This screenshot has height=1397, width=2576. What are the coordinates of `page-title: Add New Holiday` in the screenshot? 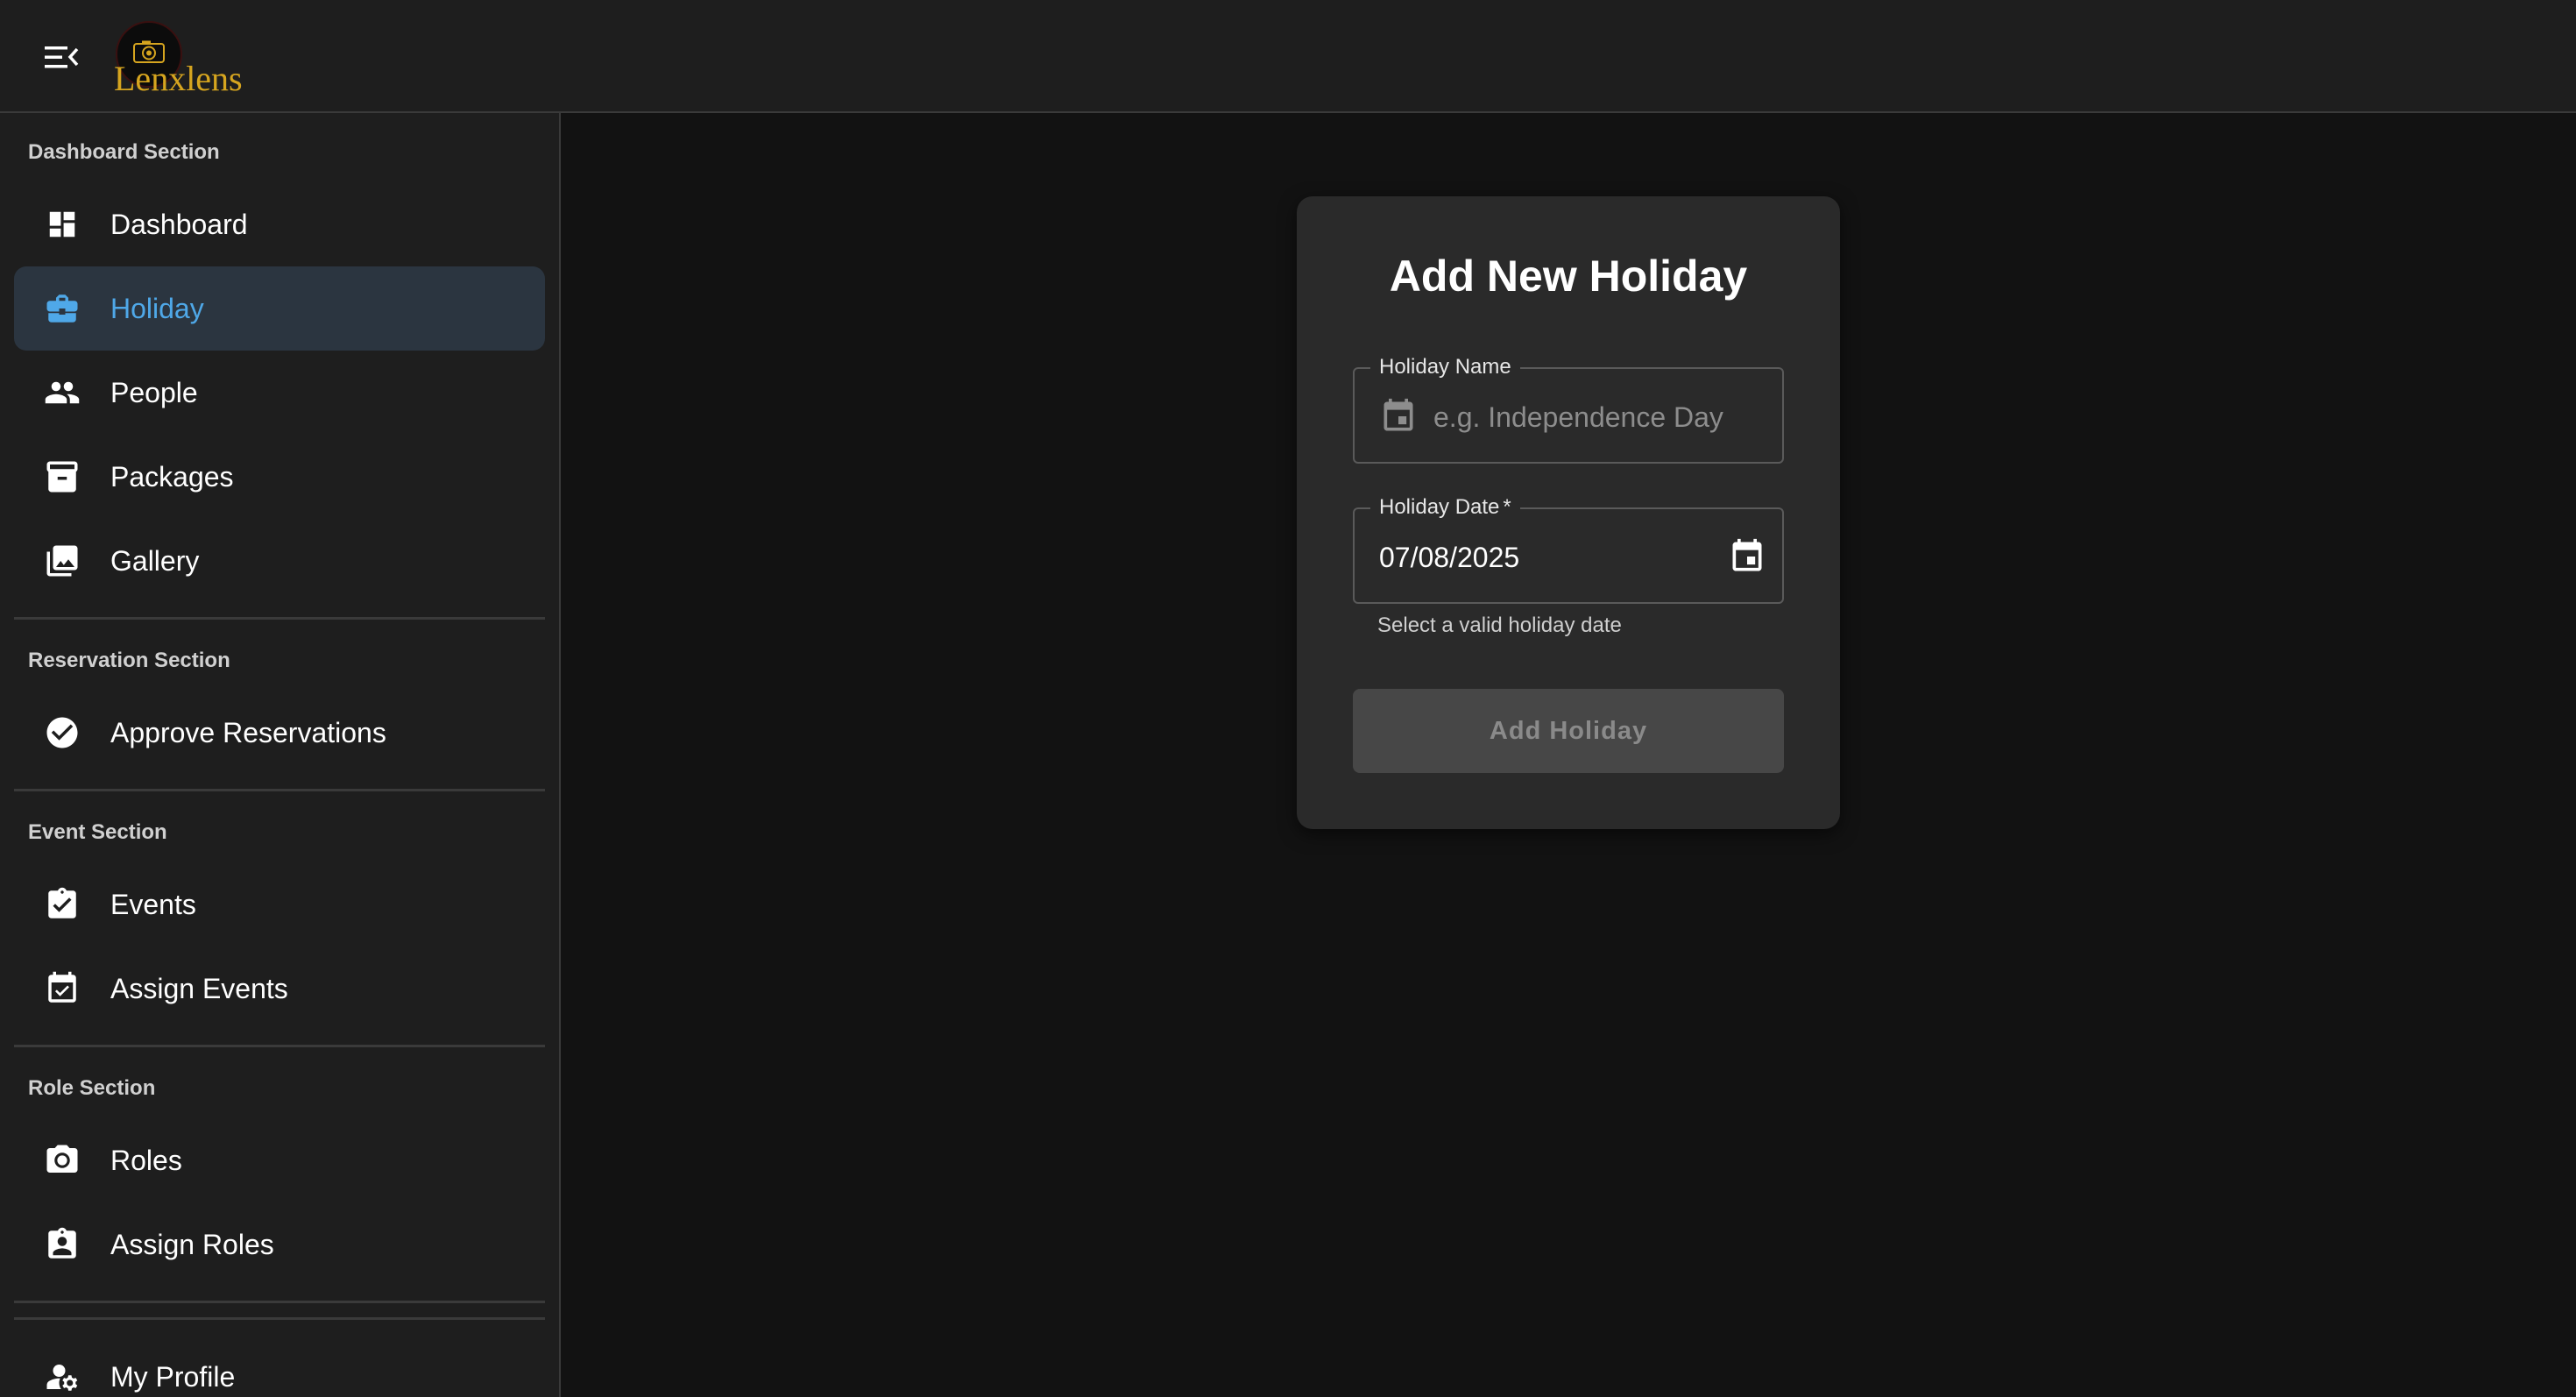 It's located at (1568, 276).